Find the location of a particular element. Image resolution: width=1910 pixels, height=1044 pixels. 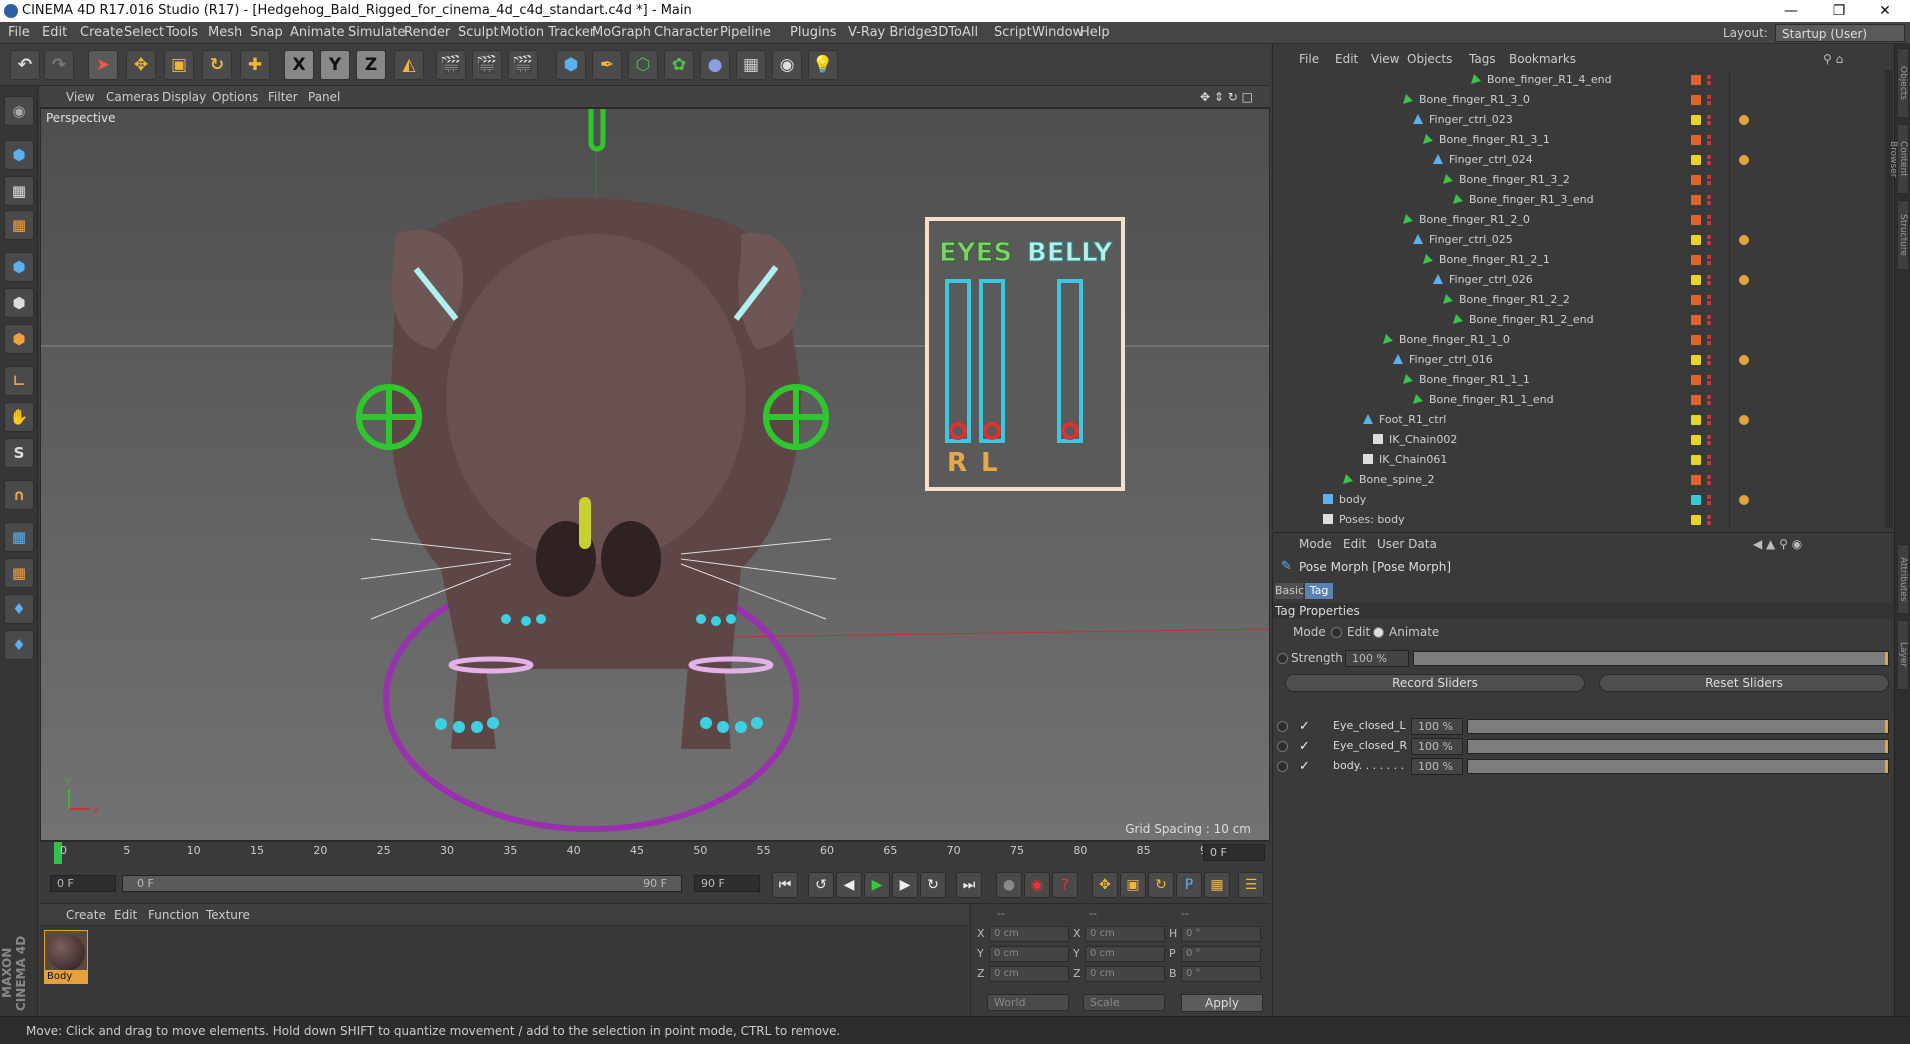

object-name: Finger_ctrl_023 is located at coordinates (1471, 120).